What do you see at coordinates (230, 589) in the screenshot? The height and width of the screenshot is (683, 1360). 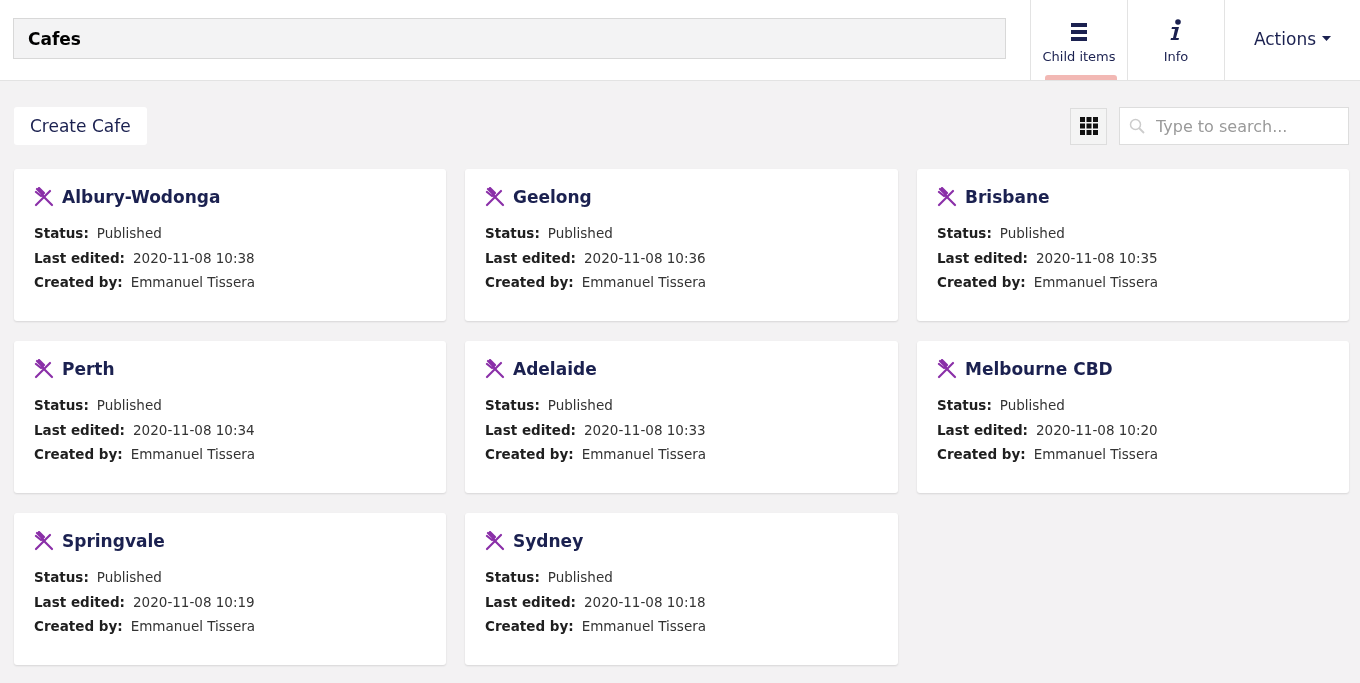 I see `cafe-card: Springvale Status: Published Last edited: 2020-11-08 10:19 Created by: Emmanuel Tissera` at bounding box center [230, 589].